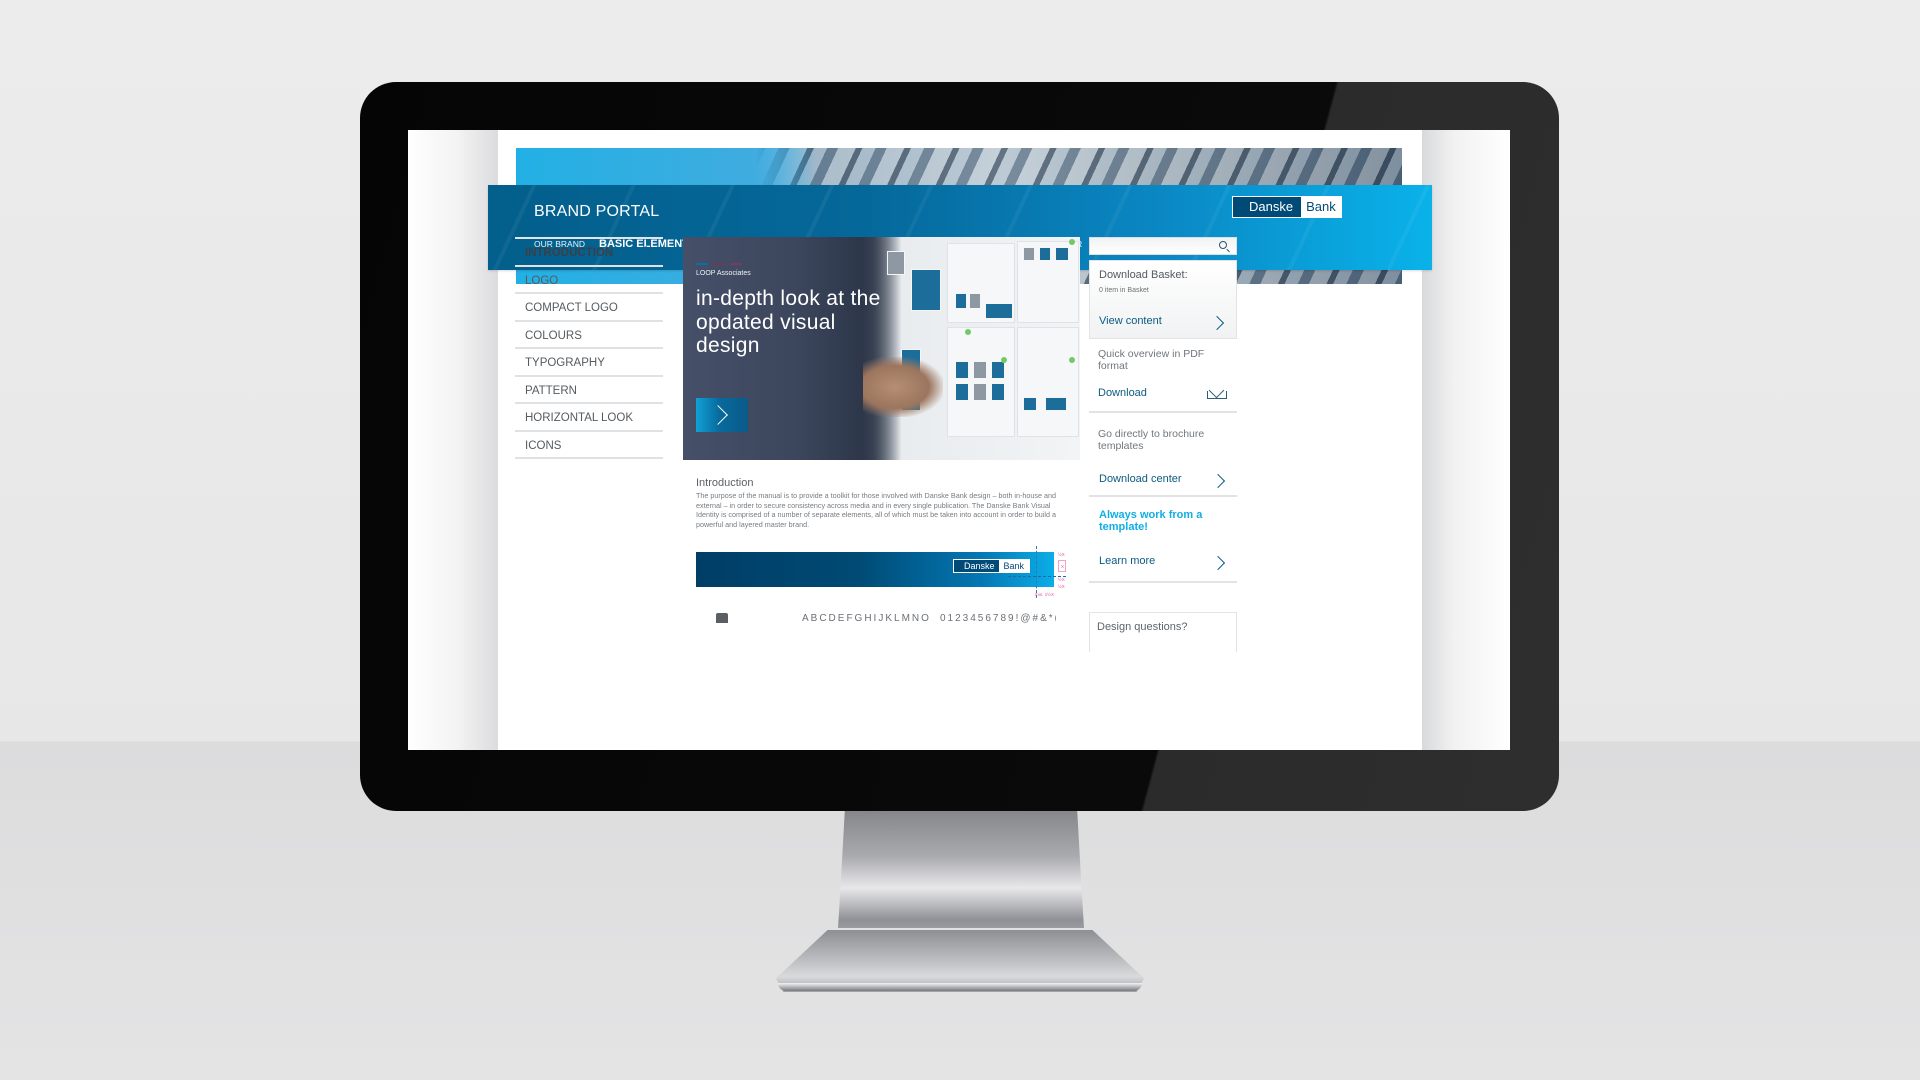  What do you see at coordinates (903, 387) in the screenshot?
I see `hero-photo-arm` at bounding box center [903, 387].